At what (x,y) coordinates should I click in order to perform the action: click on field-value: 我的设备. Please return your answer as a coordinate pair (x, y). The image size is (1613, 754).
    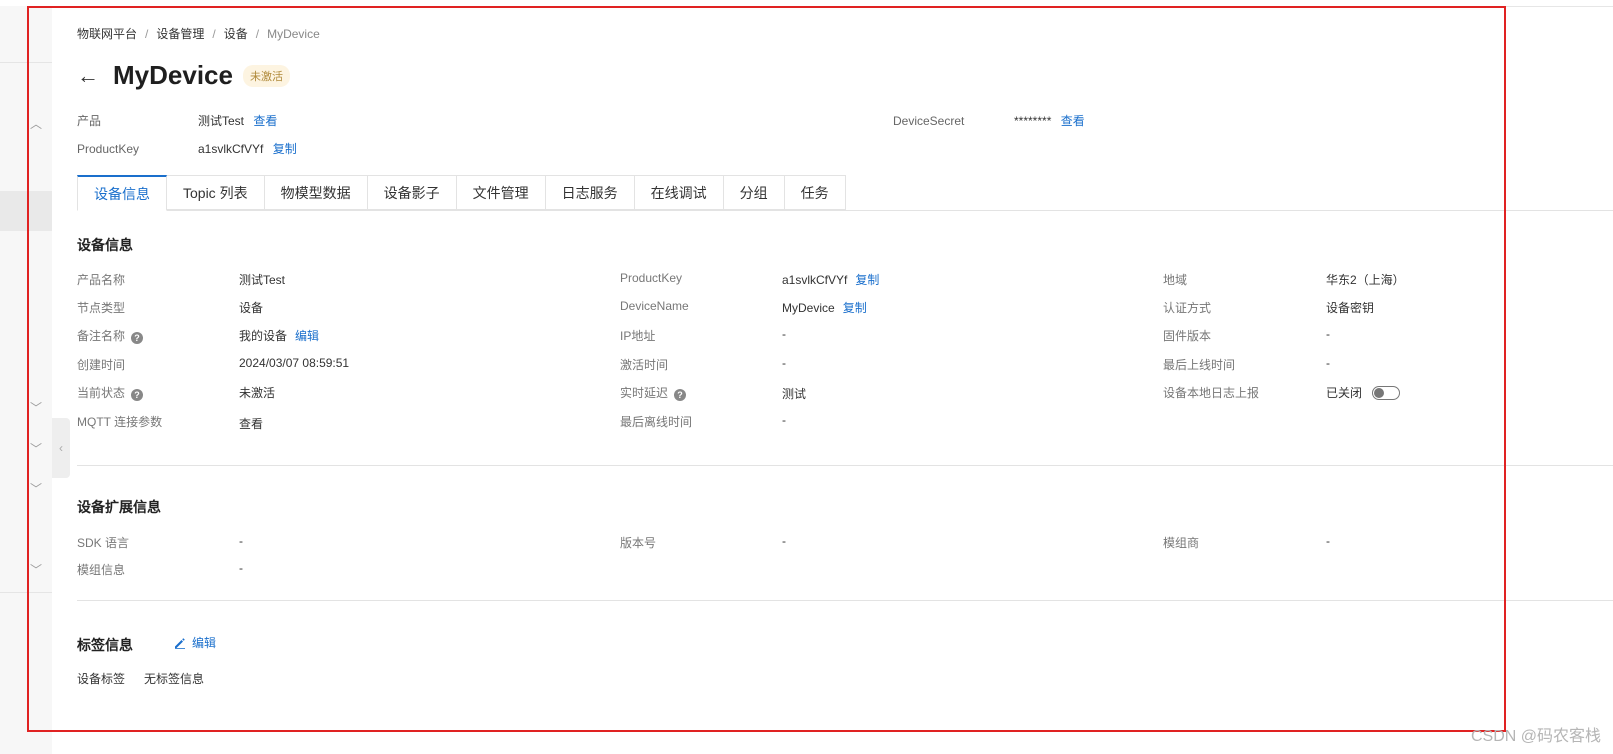
    Looking at the image, I should click on (263, 336).